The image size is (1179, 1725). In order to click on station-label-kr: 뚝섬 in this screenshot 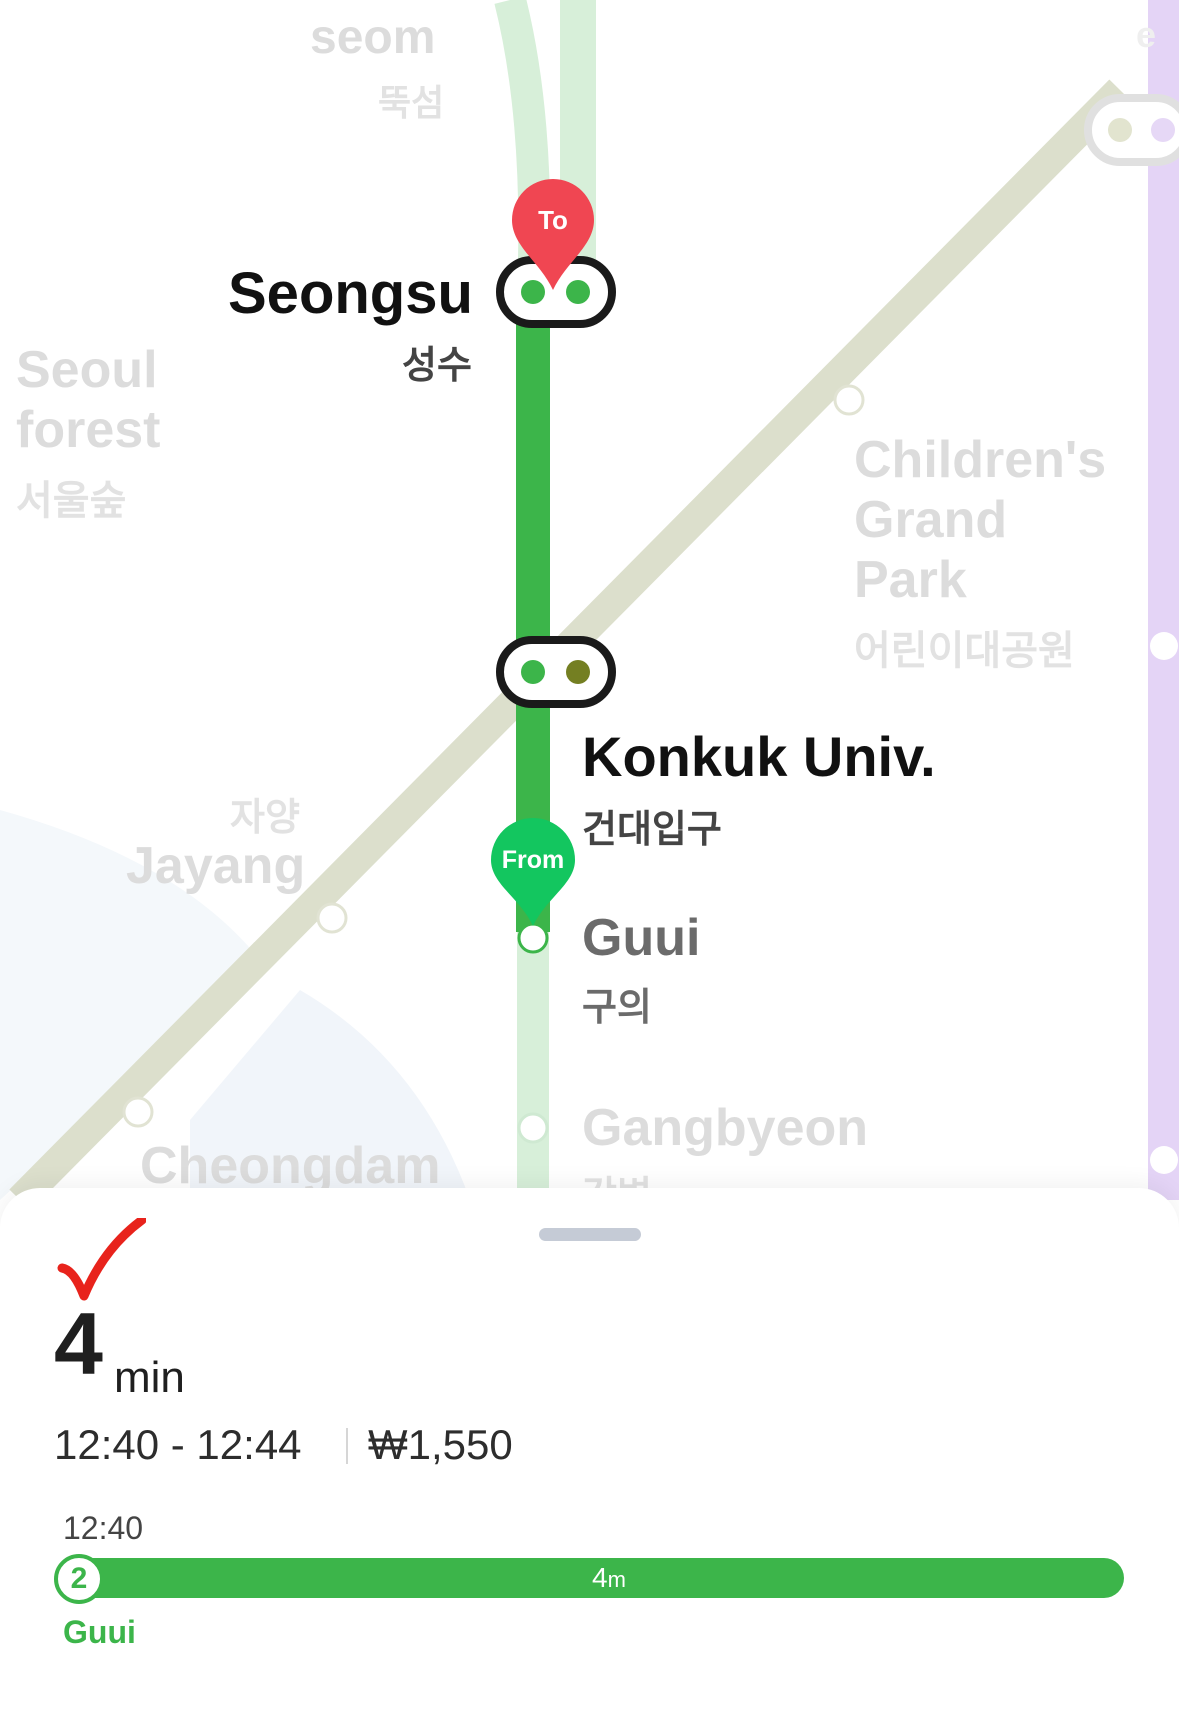, I will do `click(411, 102)`.